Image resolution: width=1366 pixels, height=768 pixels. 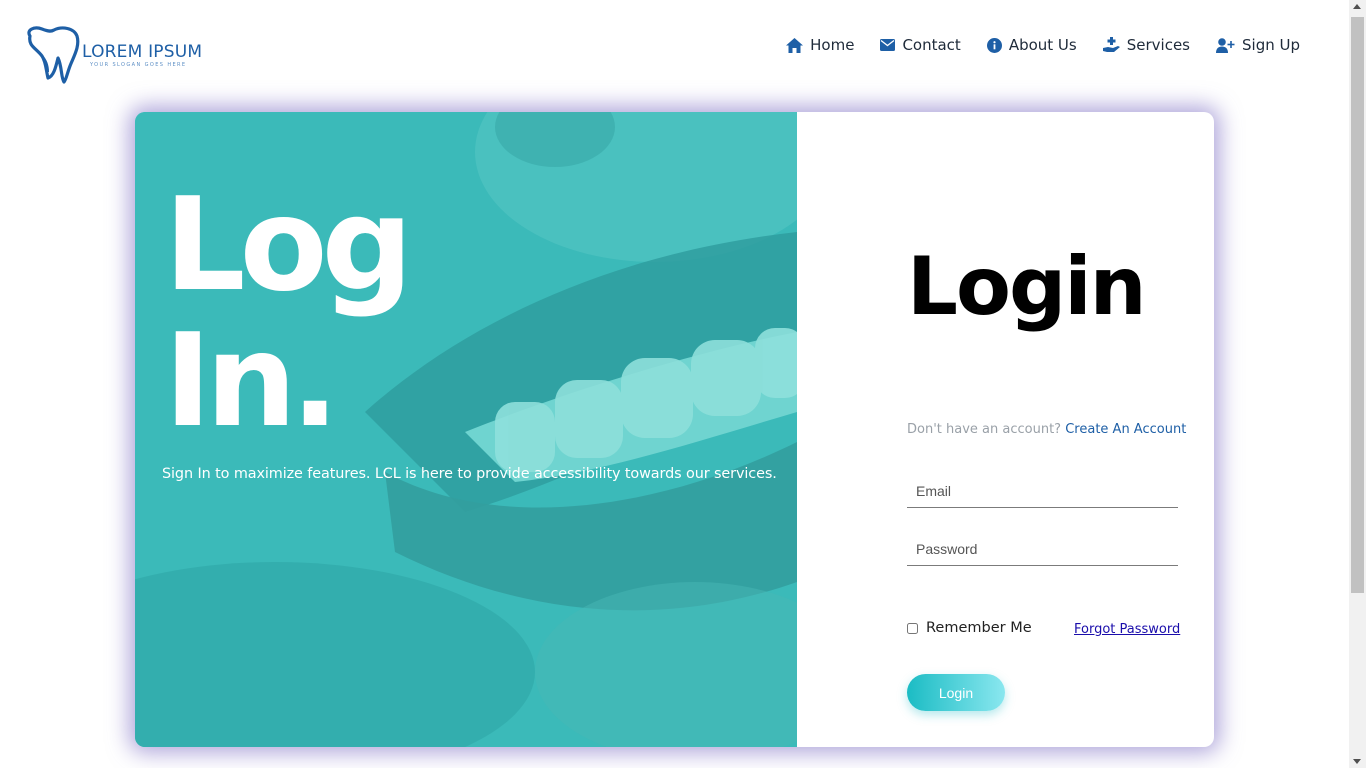 I want to click on nav-item-contact: Contact, so click(x=920, y=45).